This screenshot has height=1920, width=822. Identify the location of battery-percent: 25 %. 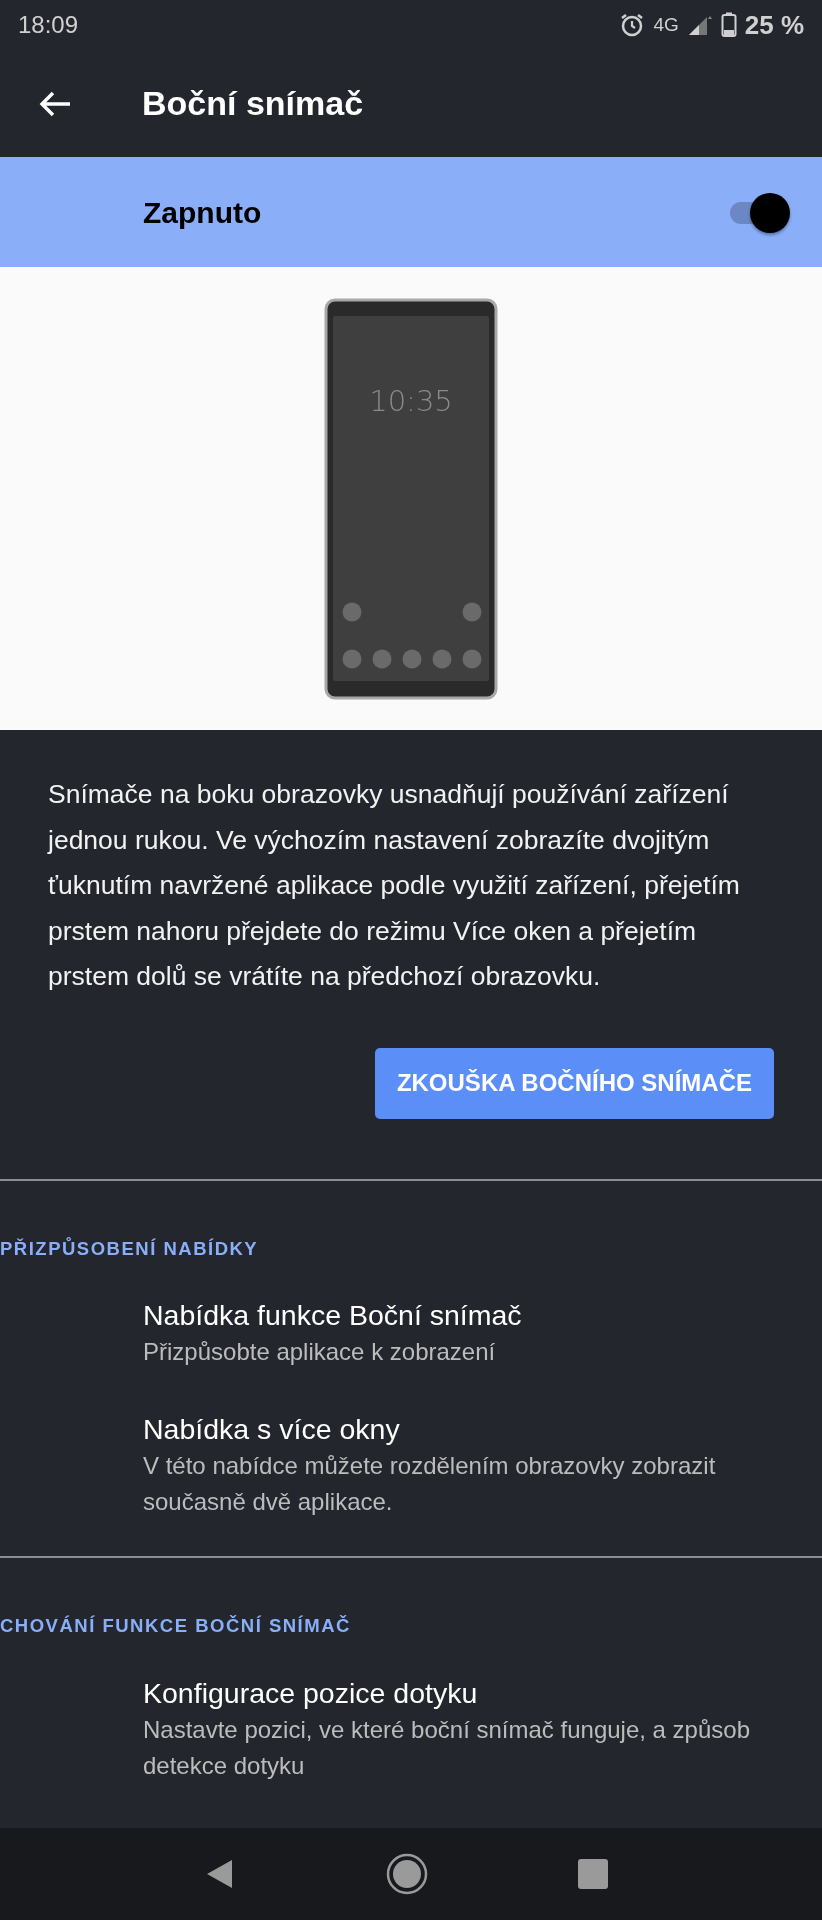
(774, 25).